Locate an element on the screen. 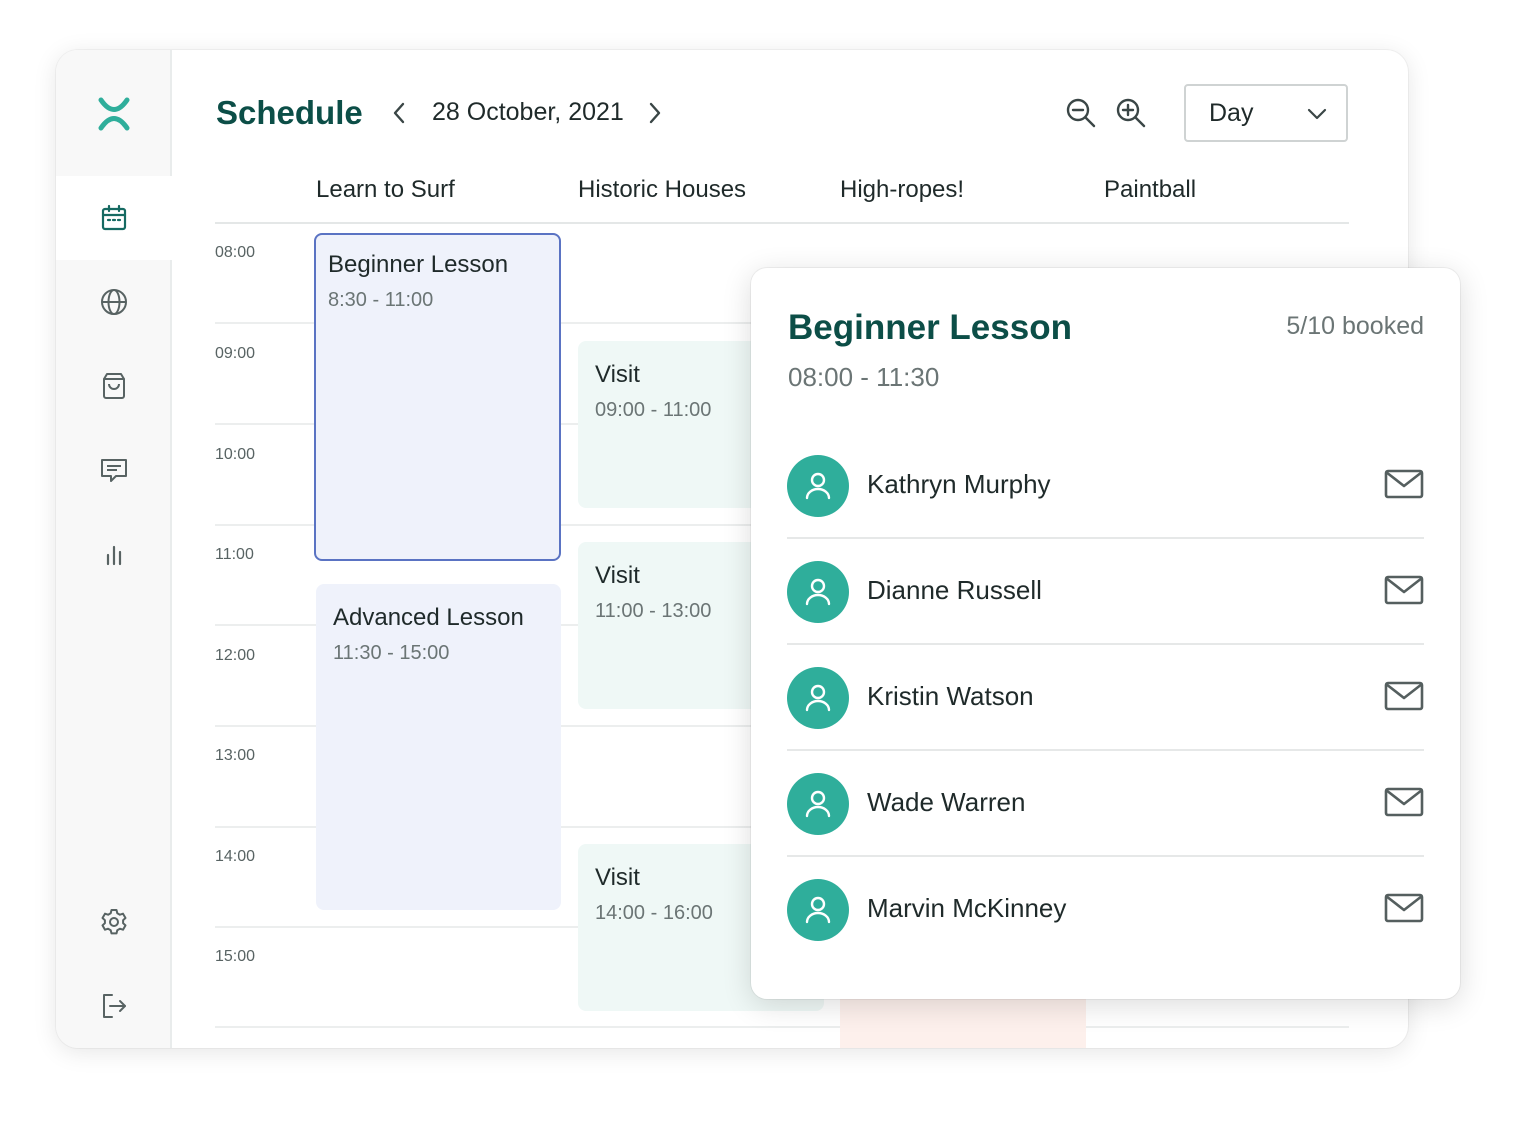 Image resolution: width=1520 pixels, height=1126 pixels. globe-icon is located at coordinates (114, 302).